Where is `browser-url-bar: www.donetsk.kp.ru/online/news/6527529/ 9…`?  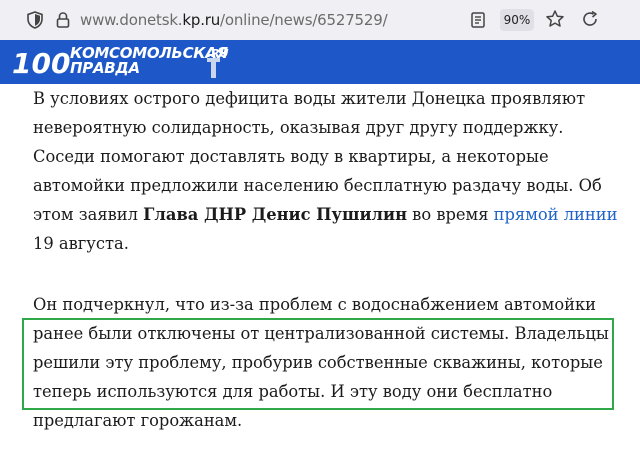 browser-url-bar: www.donetsk.kp.ru/online/news/6527529/ 9… is located at coordinates (320, 20).